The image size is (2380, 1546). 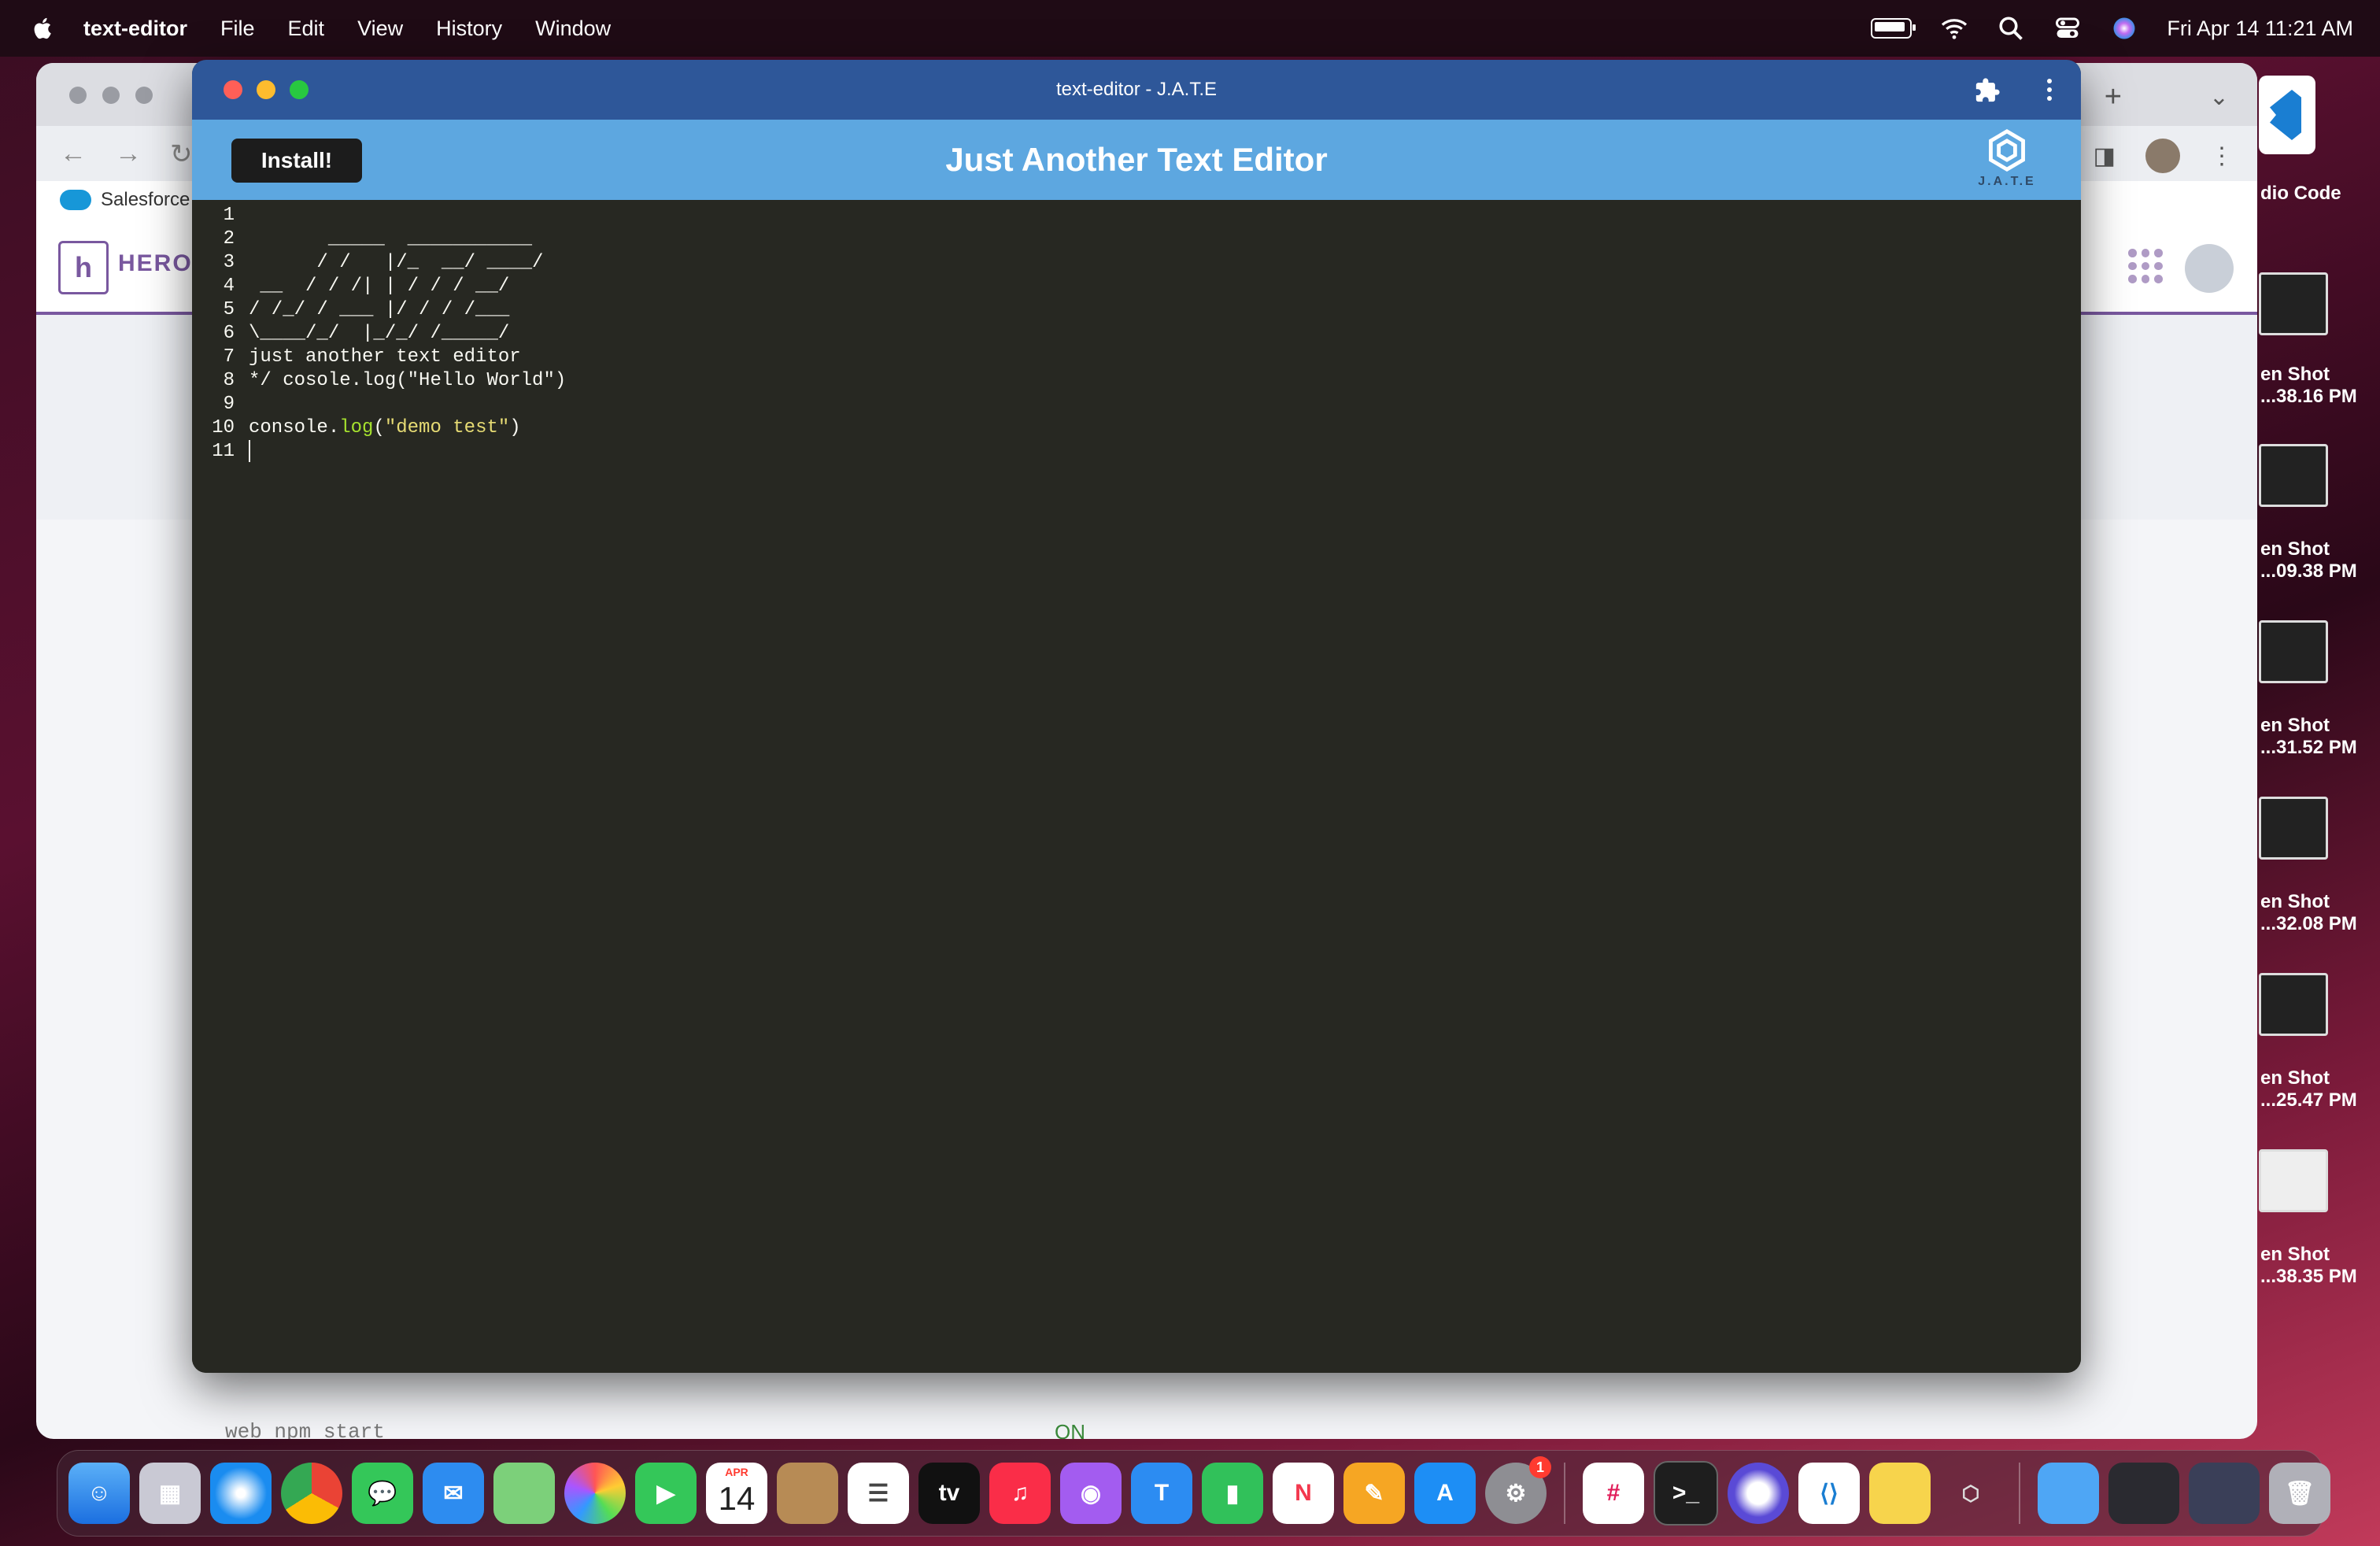 I want to click on numbers-icon: ▮, so click(x=1232, y=1493).